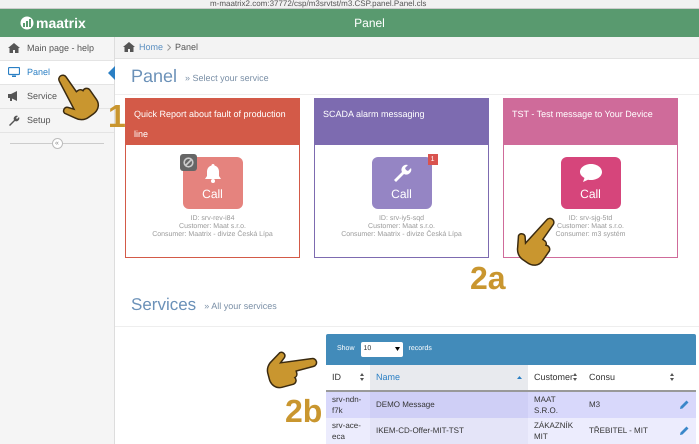 This screenshot has height=444, width=699. I want to click on column-header: Name, so click(449, 377).